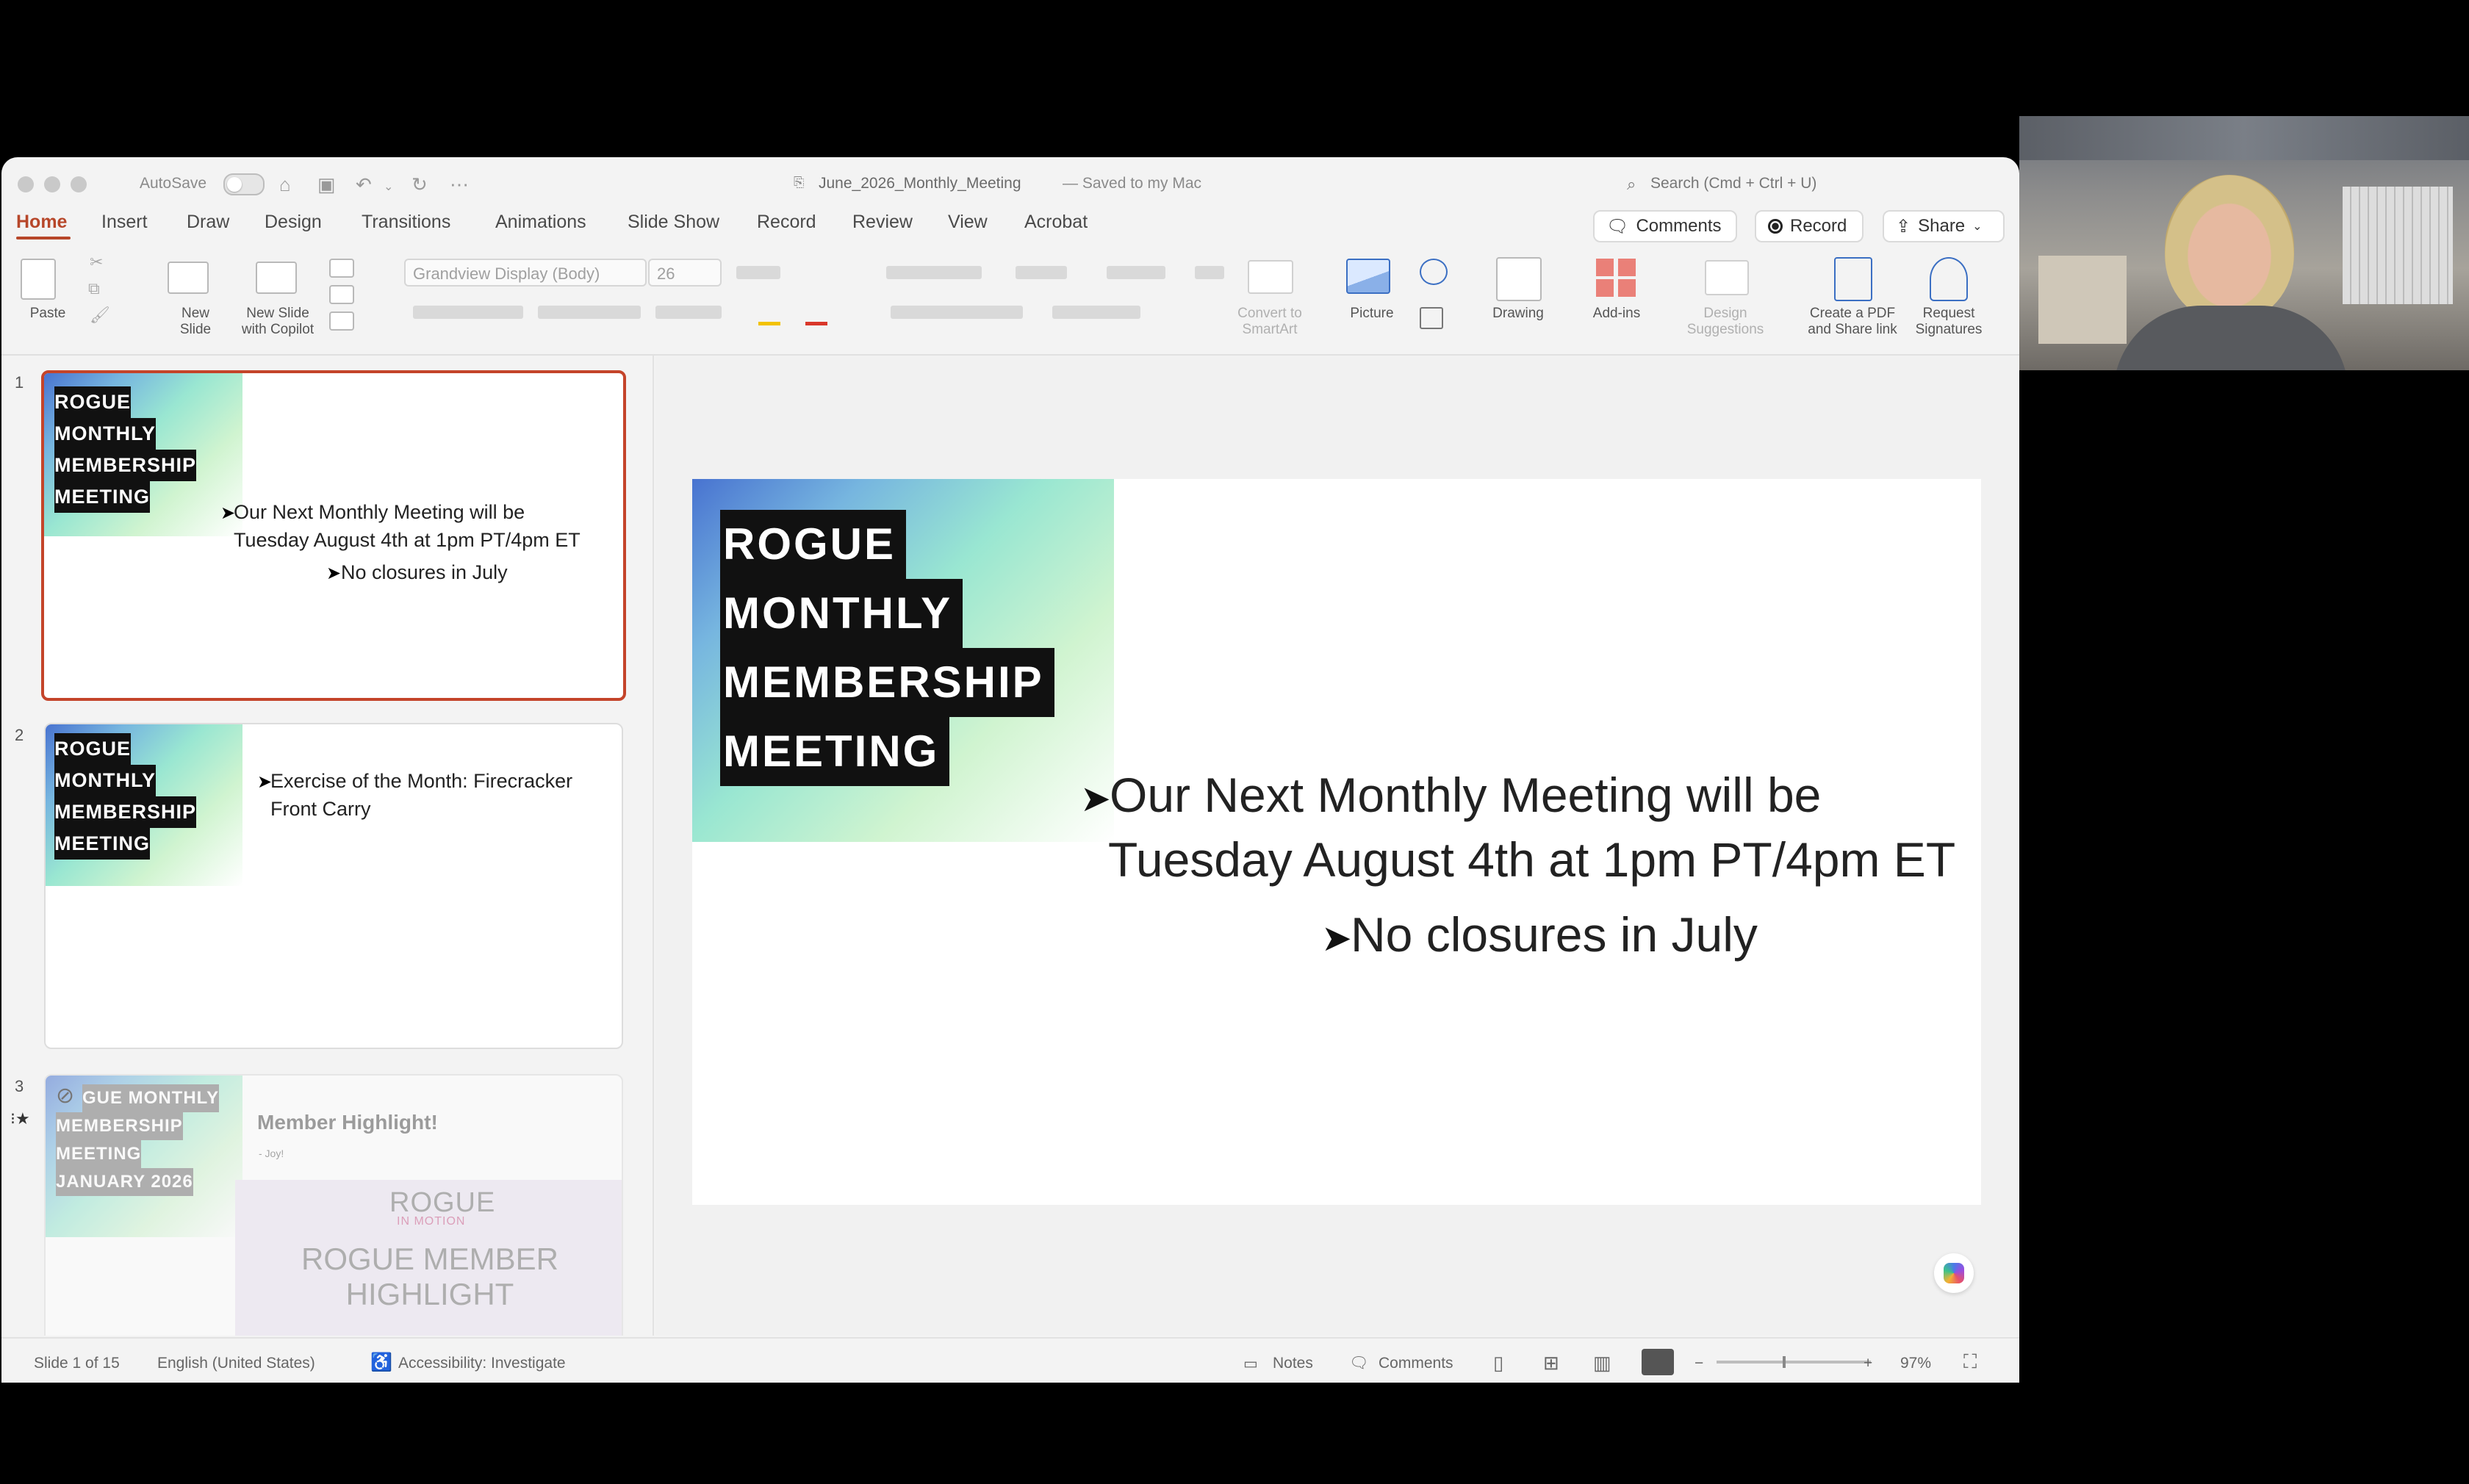  What do you see at coordinates (236, 1363) in the screenshot?
I see `language: English (United States)` at bounding box center [236, 1363].